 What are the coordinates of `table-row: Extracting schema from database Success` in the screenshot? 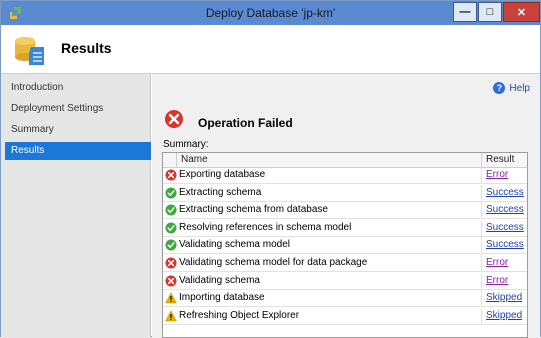 It's located at (345, 211).